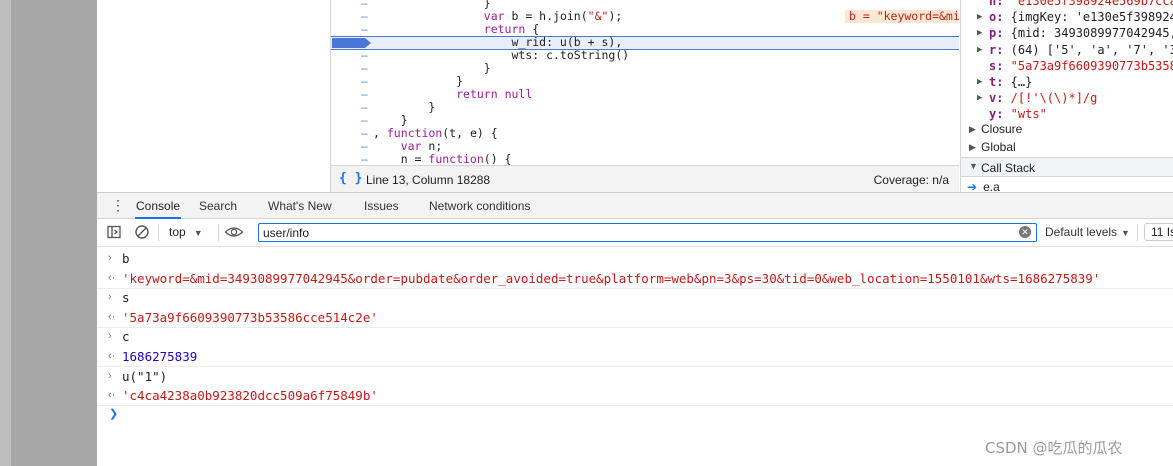 The height and width of the screenshot is (466, 1173). I want to click on console-result-row: ‹· 1686275839, so click(635, 356).